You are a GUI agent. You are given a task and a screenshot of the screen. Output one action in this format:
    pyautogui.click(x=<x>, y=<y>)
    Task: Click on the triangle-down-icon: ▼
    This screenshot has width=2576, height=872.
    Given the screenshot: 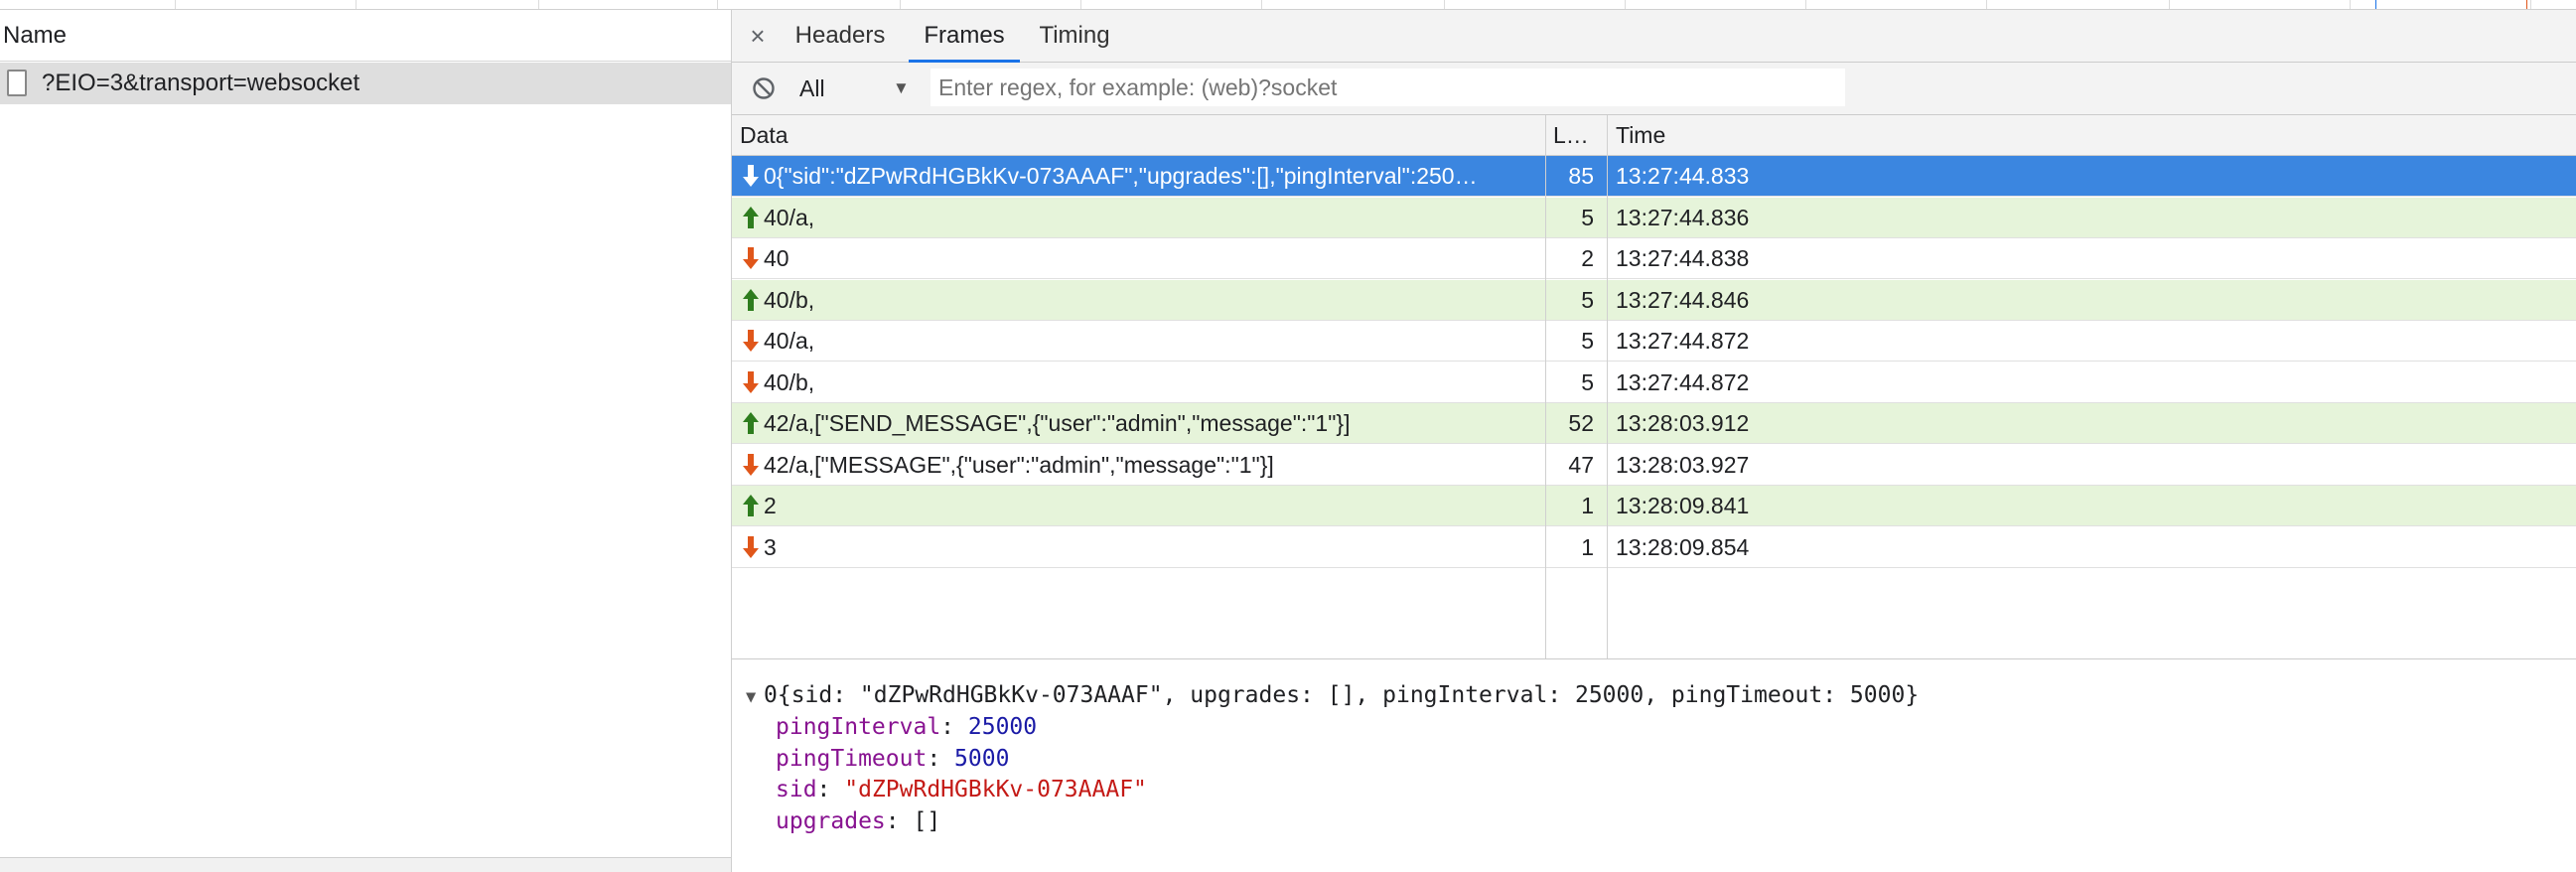 What is the action you would take?
    pyautogui.click(x=755, y=697)
    